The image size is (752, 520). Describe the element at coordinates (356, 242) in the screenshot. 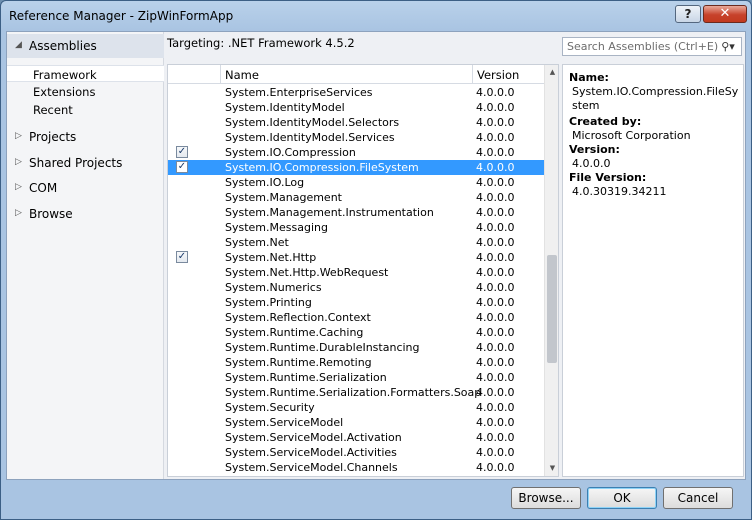

I see `table-row: System.Net 4.0.0.0` at that location.